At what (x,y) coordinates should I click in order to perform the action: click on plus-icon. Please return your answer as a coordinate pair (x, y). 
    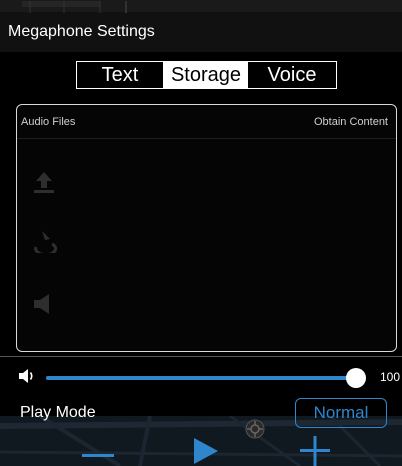
    Looking at the image, I should click on (315, 451).